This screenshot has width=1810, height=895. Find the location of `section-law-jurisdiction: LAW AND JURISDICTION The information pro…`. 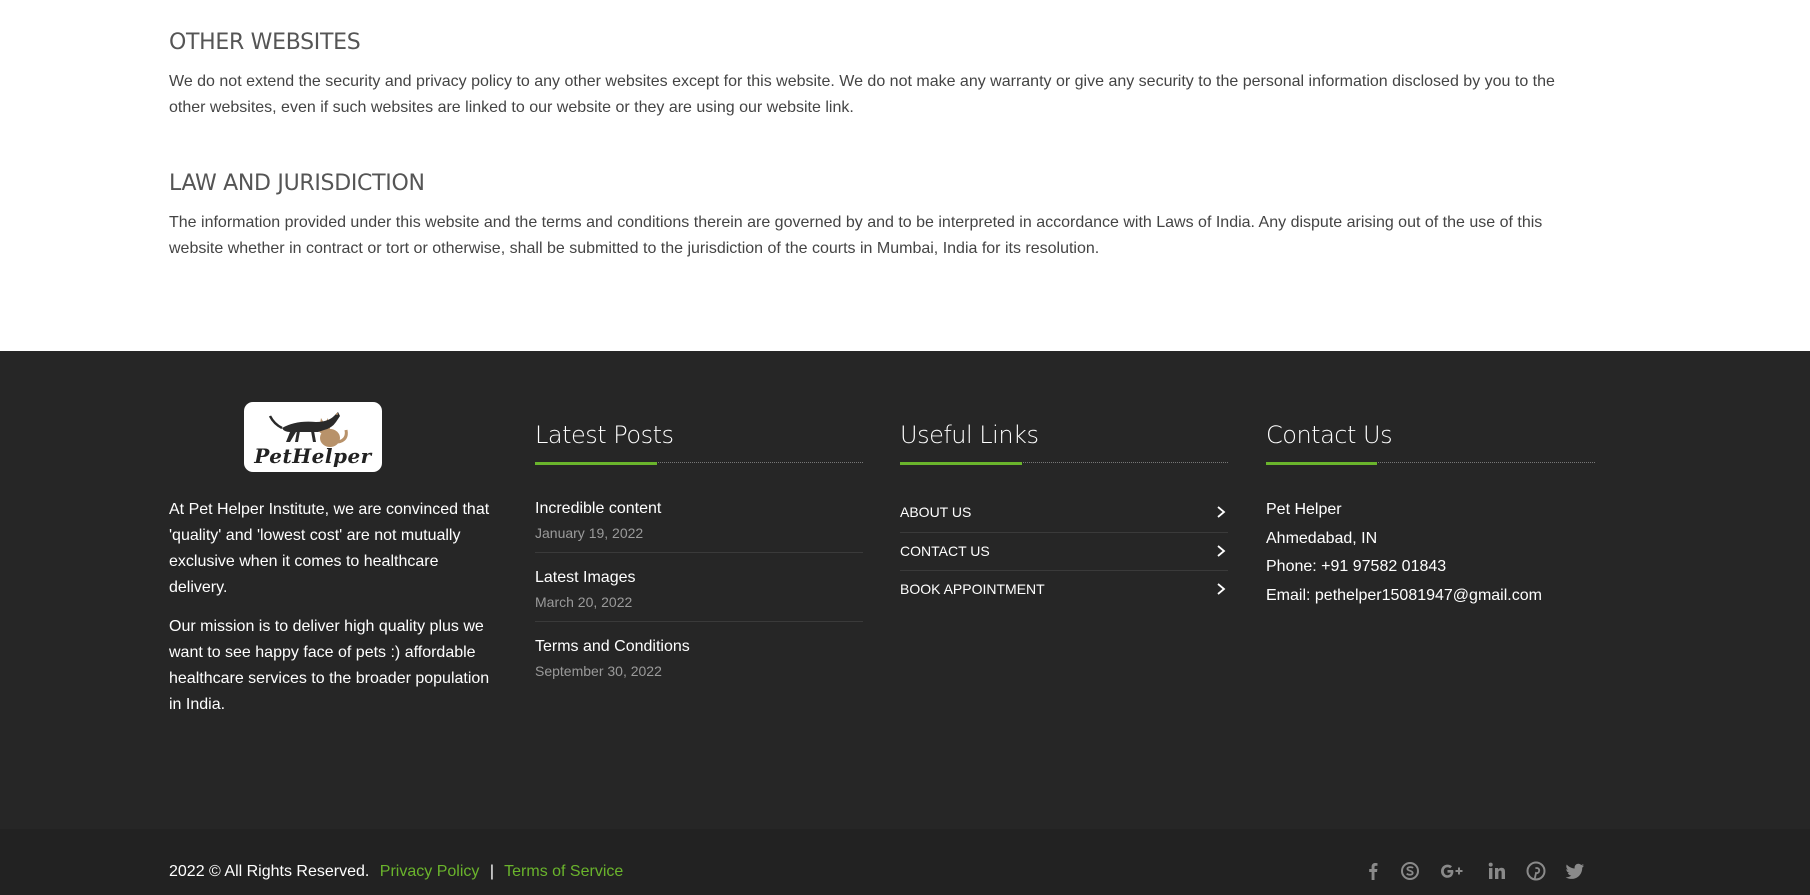

section-law-jurisdiction: LAW AND JURISDICTION The information pro… is located at coordinates (879, 216).